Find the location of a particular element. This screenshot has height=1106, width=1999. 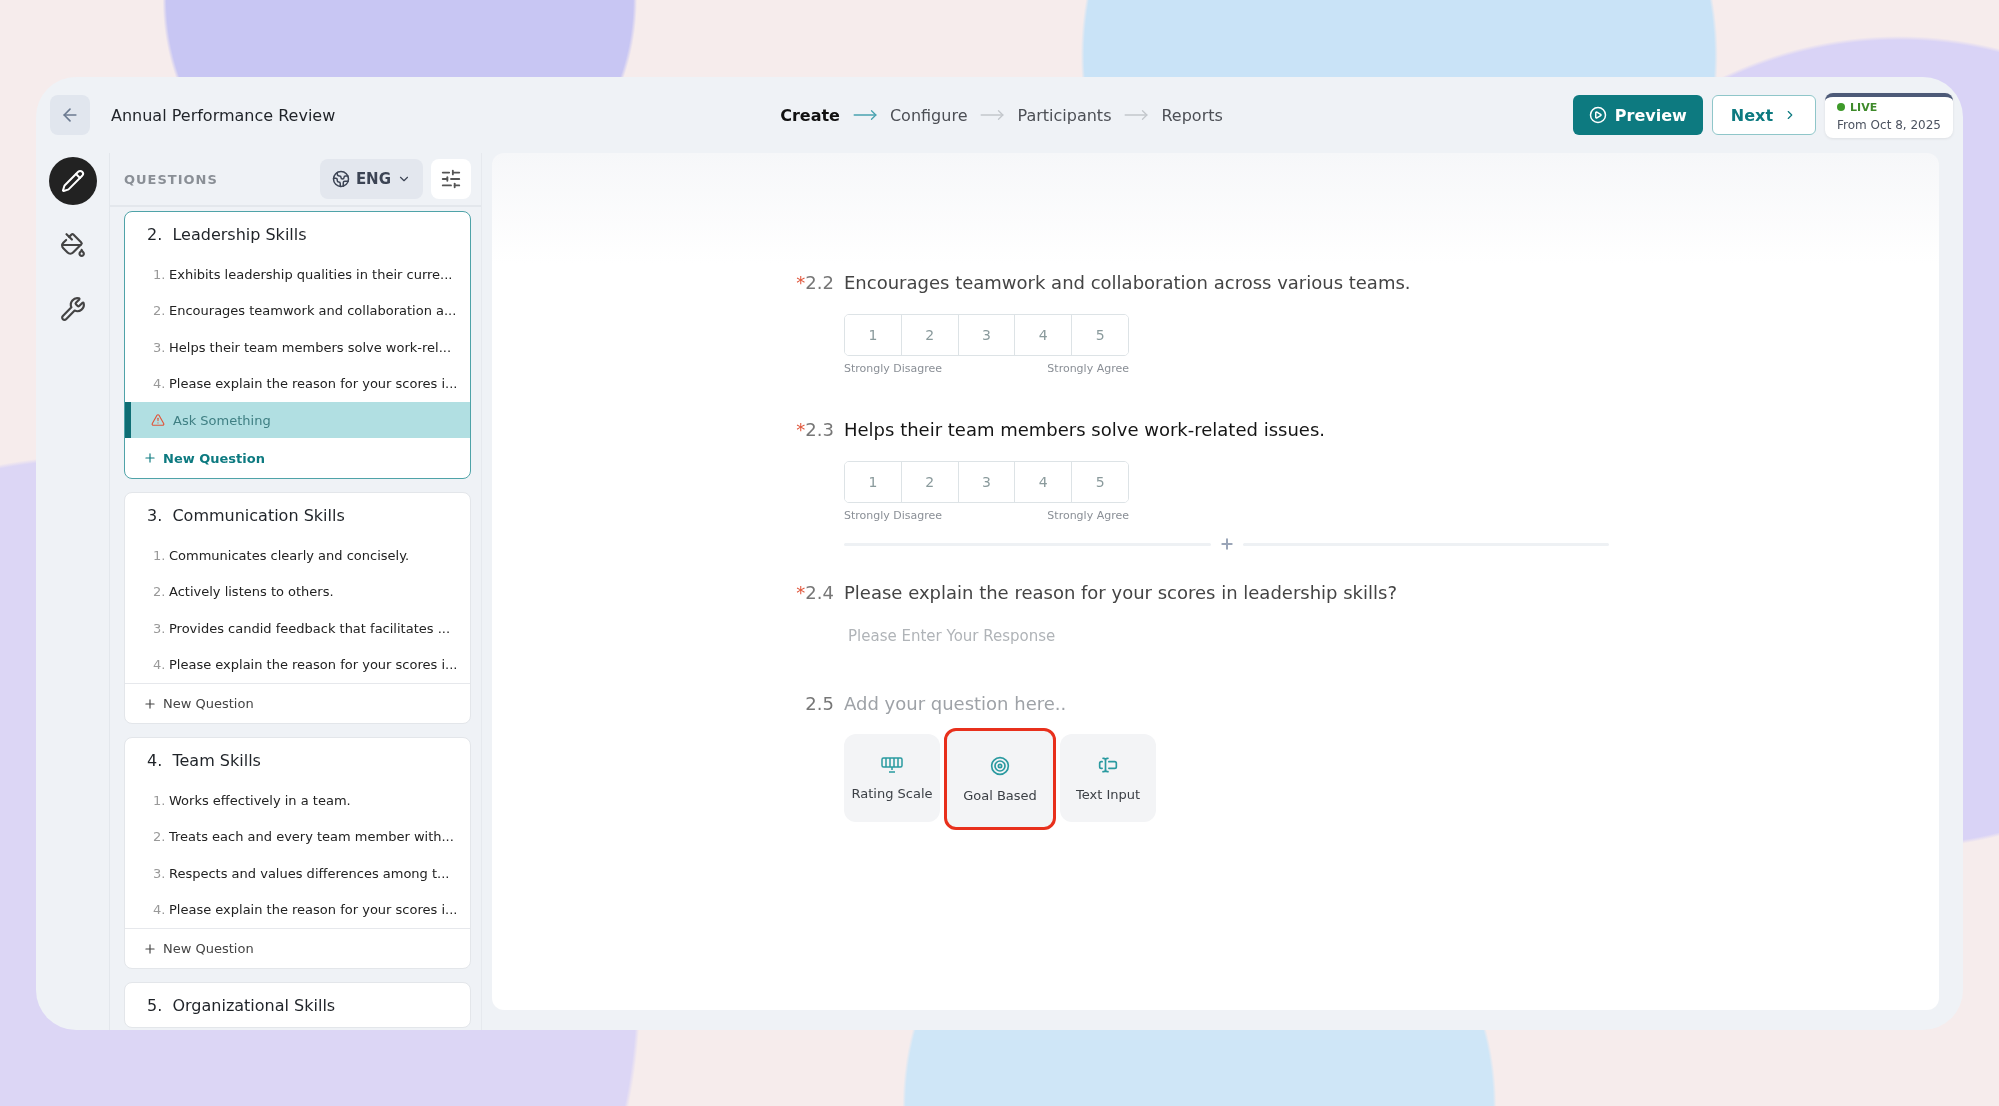

rail-button is located at coordinates (72, 181).